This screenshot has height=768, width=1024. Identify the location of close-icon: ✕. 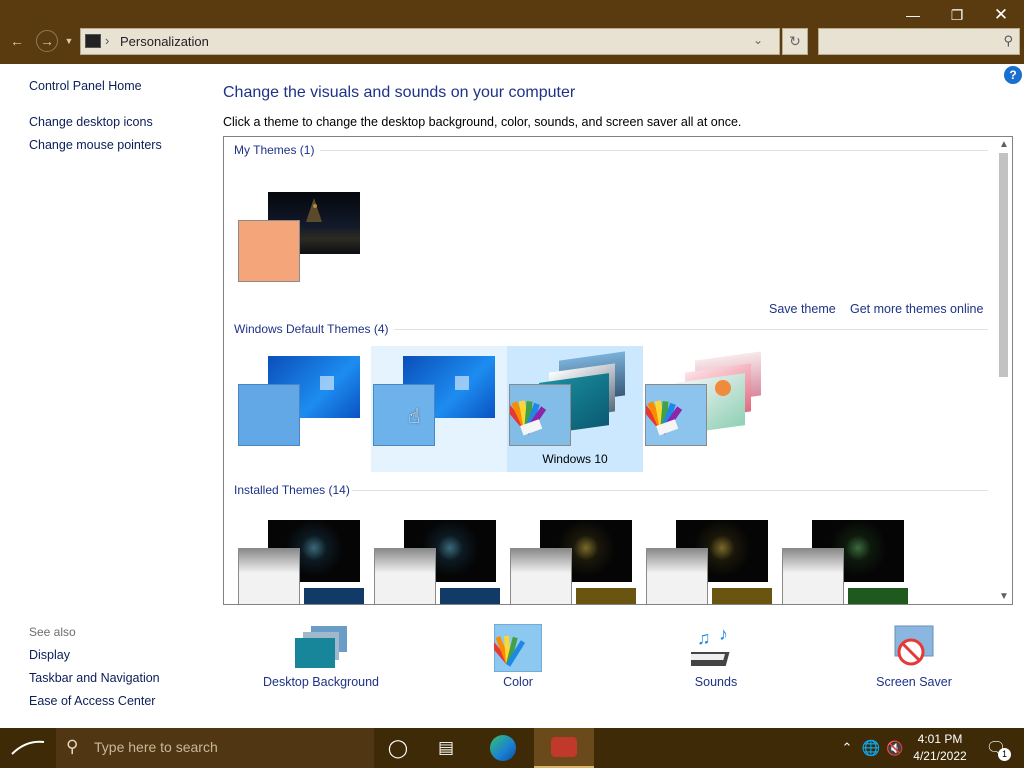
(1001, 14).